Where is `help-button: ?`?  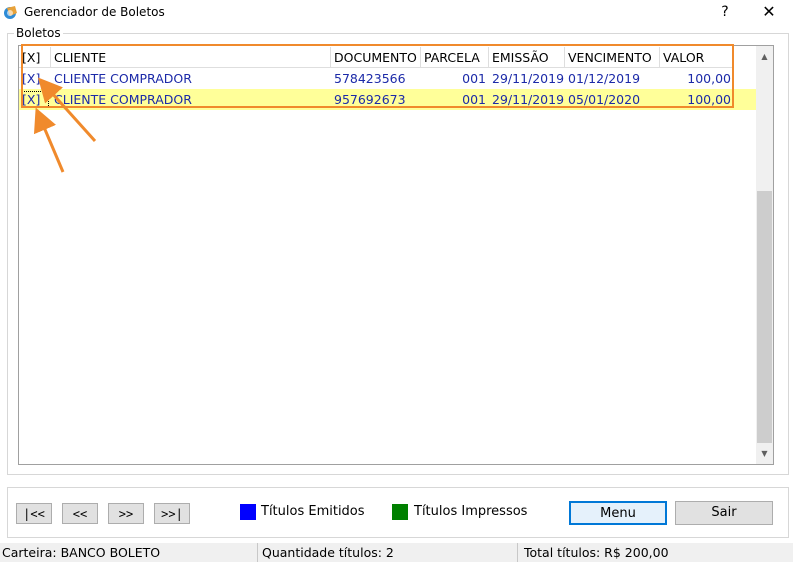
help-button: ? is located at coordinates (725, 12).